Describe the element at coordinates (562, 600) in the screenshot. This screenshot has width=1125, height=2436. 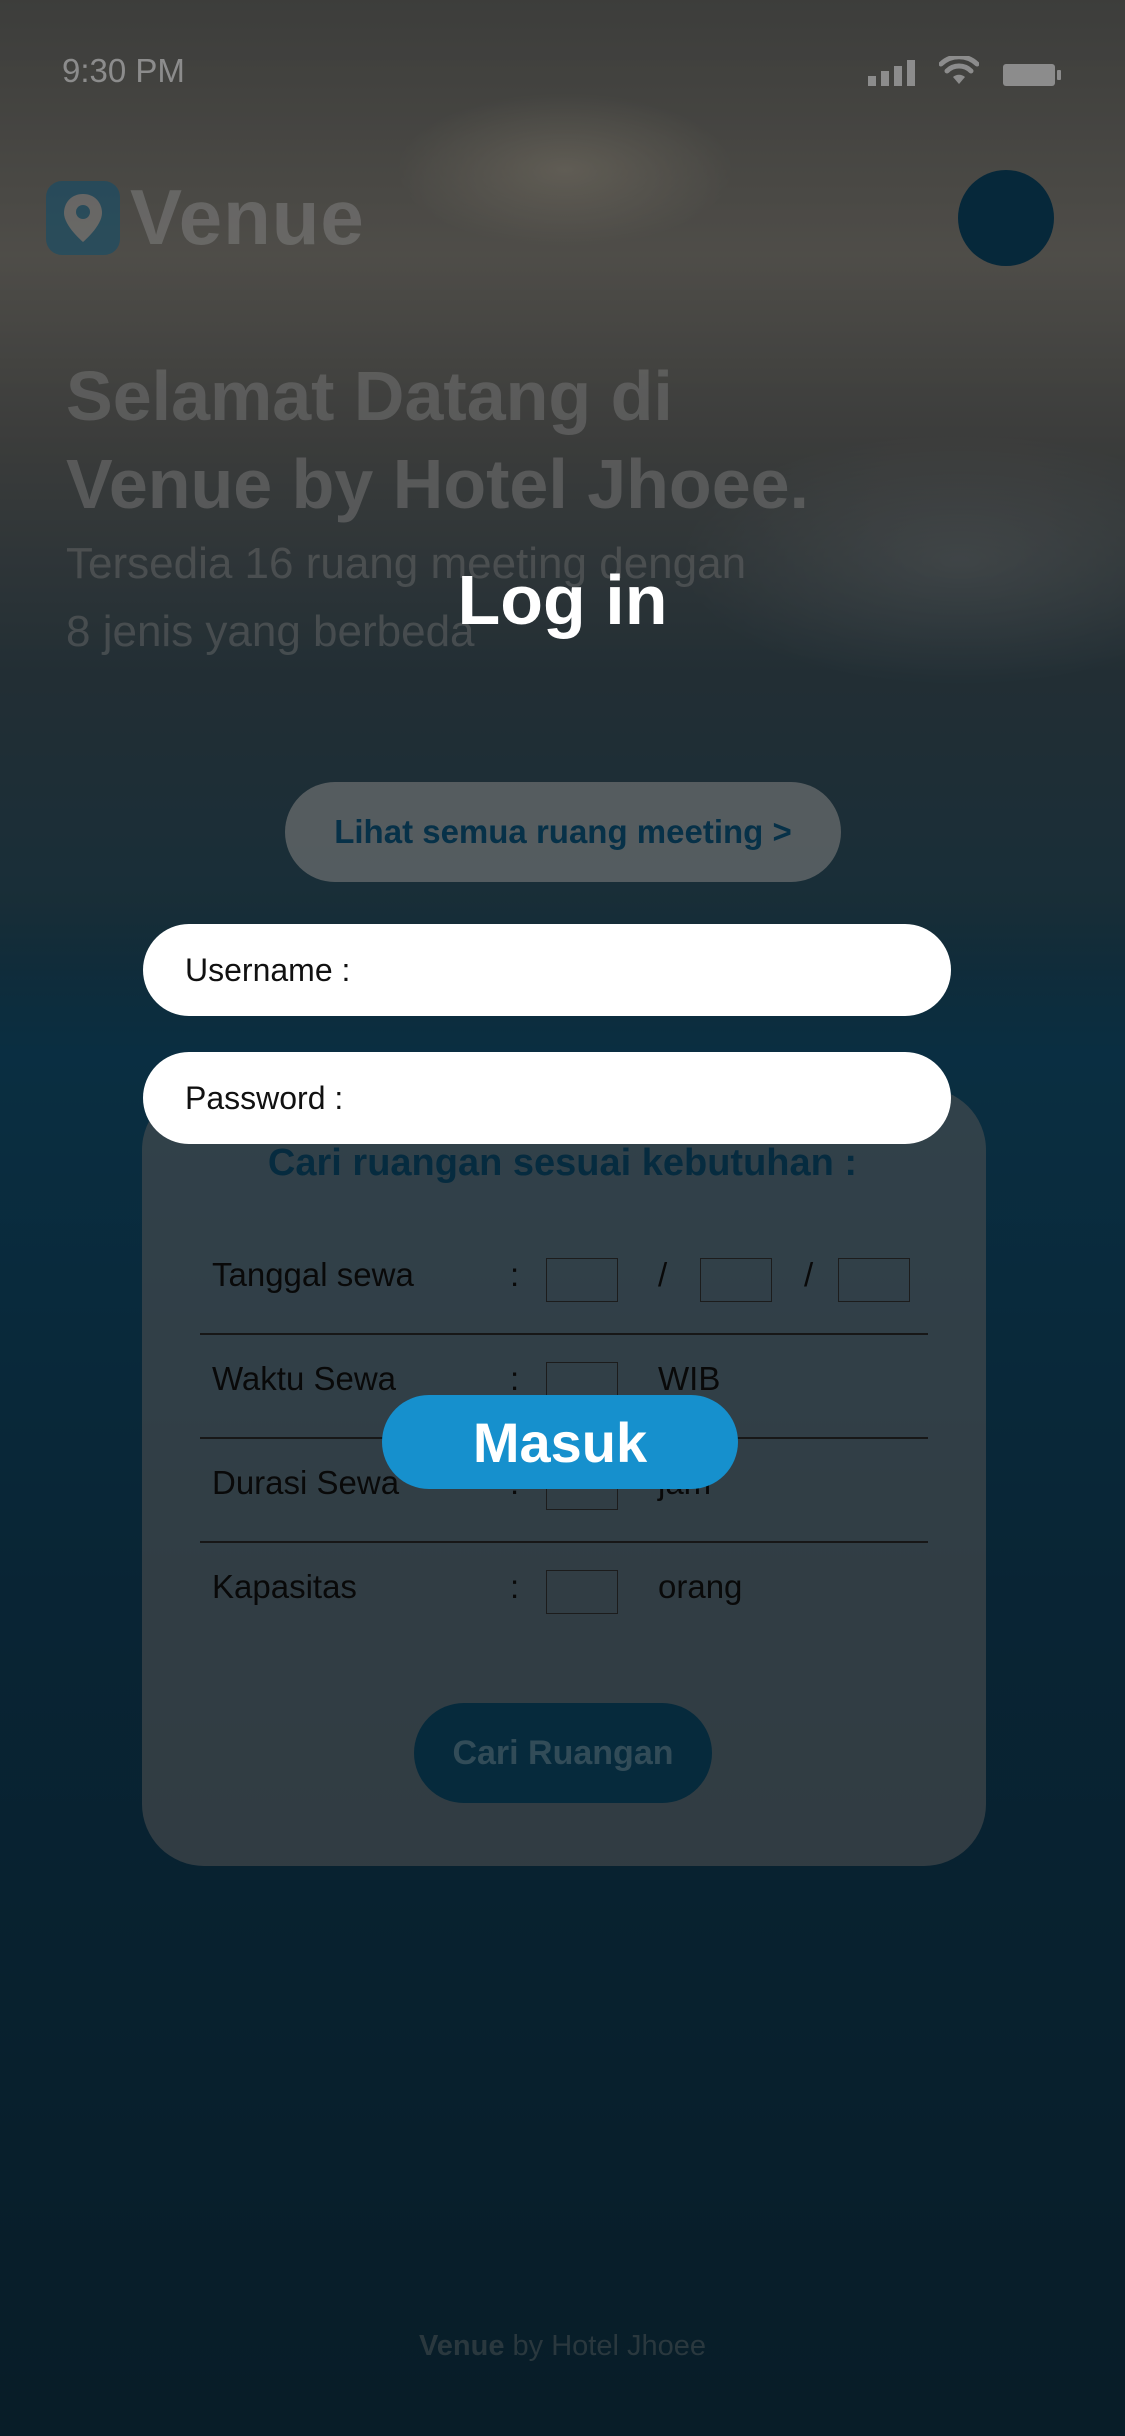
I see `login-title: Log in` at that location.